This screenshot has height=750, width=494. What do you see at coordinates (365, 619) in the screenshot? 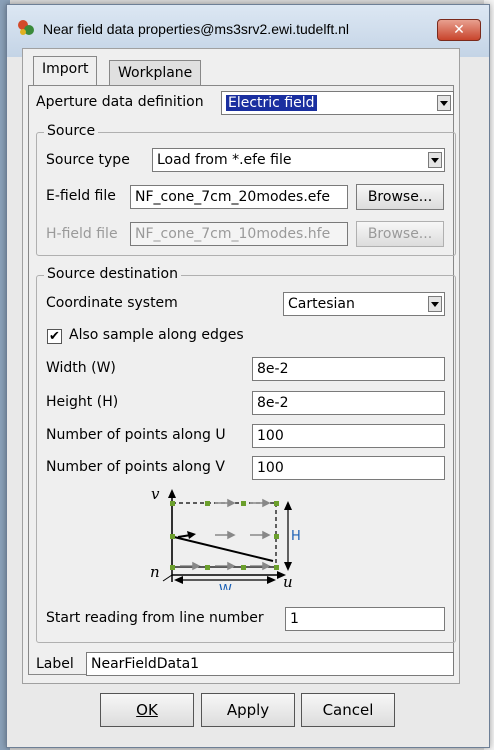
I see `start-line-input: 1` at bounding box center [365, 619].